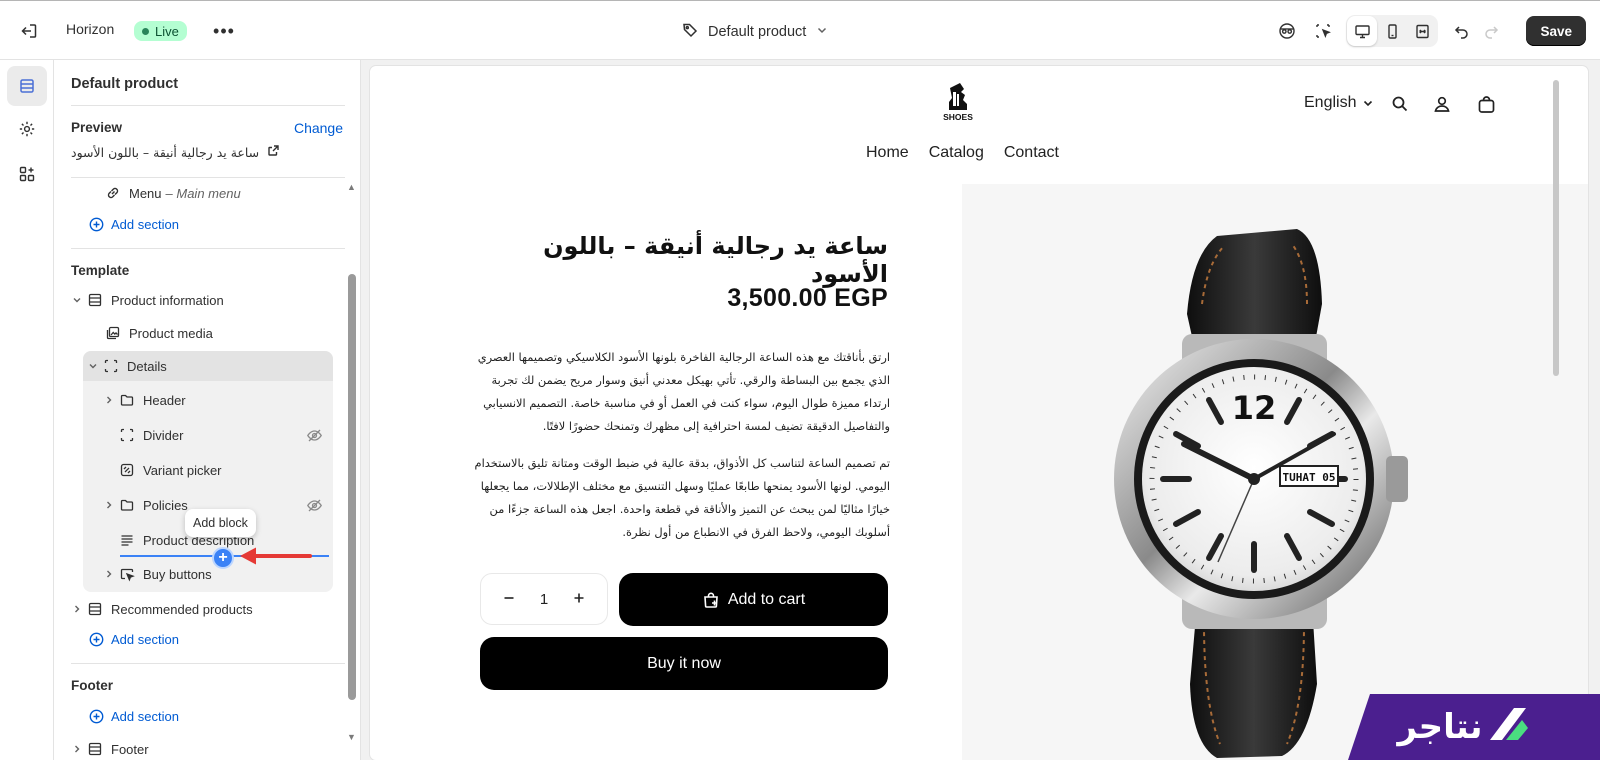 The height and width of the screenshot is (760, 1600). Describe the element at coordinates (223, 558) in the screenshot. I see `add-block-plus-icon: +` at that location.